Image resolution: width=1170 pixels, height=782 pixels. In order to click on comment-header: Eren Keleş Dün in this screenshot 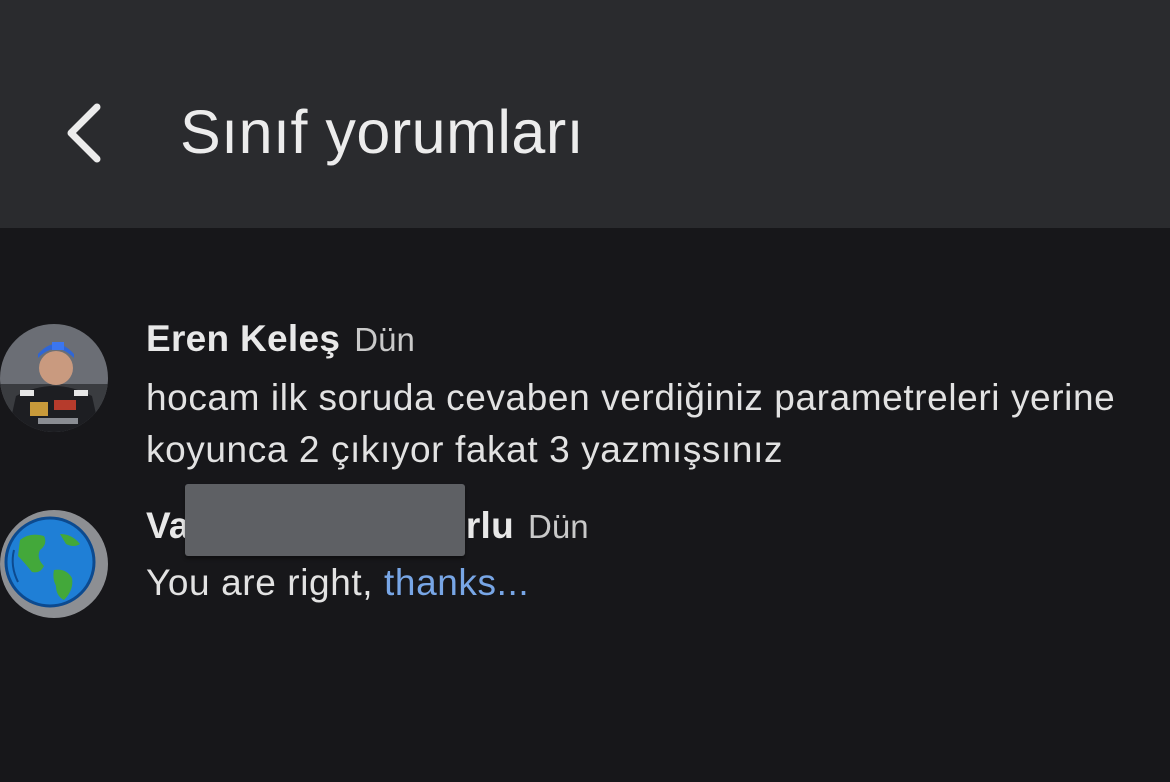, I will do `click(280, 339)`.